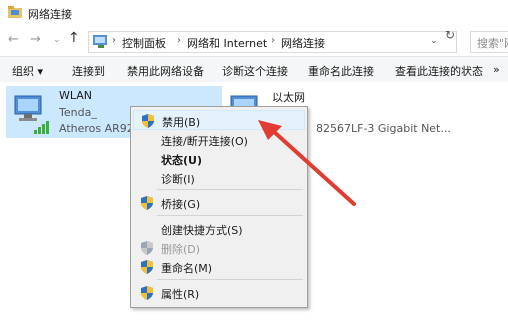 The image size is (508, 328). Describe the element at coordinates (180, 294) in the screenshot. I see `menu-item-label: 属性(R)` at that location.